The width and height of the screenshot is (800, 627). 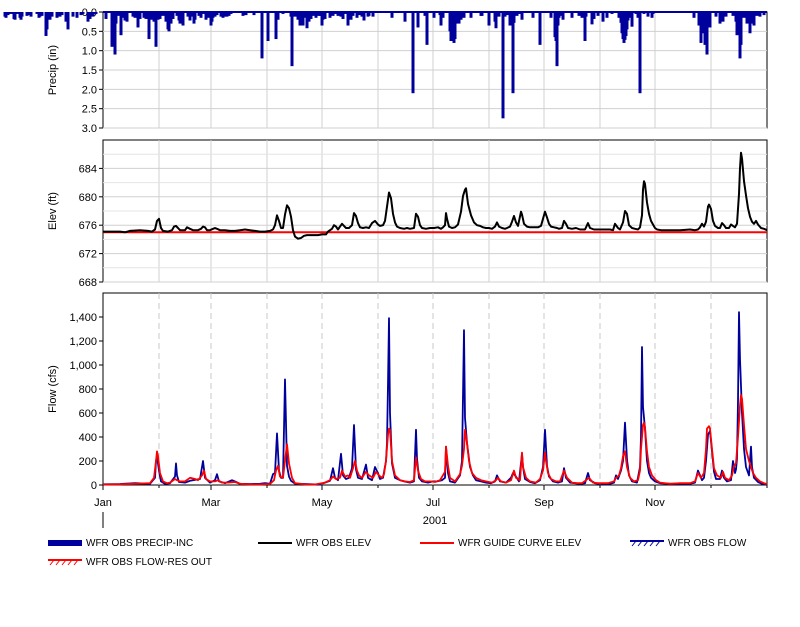 I want to click on legend-label-guide: WFR GUIDE CURVE ELEV, so click(x=520, y=543).